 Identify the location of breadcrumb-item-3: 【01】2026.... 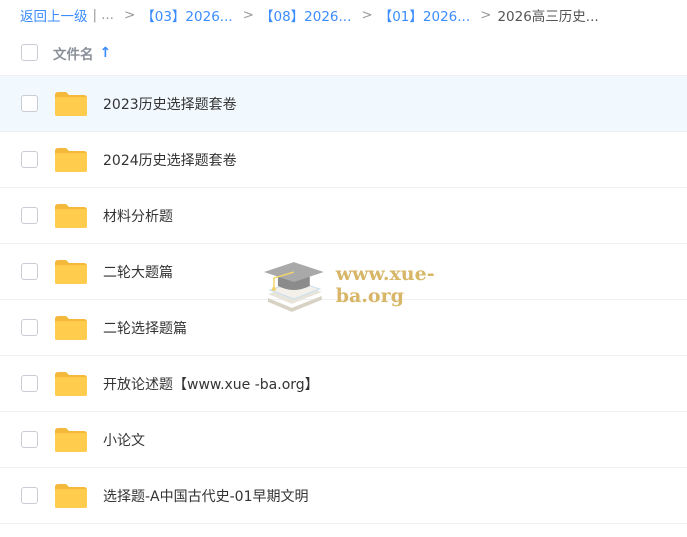
(424, 15).